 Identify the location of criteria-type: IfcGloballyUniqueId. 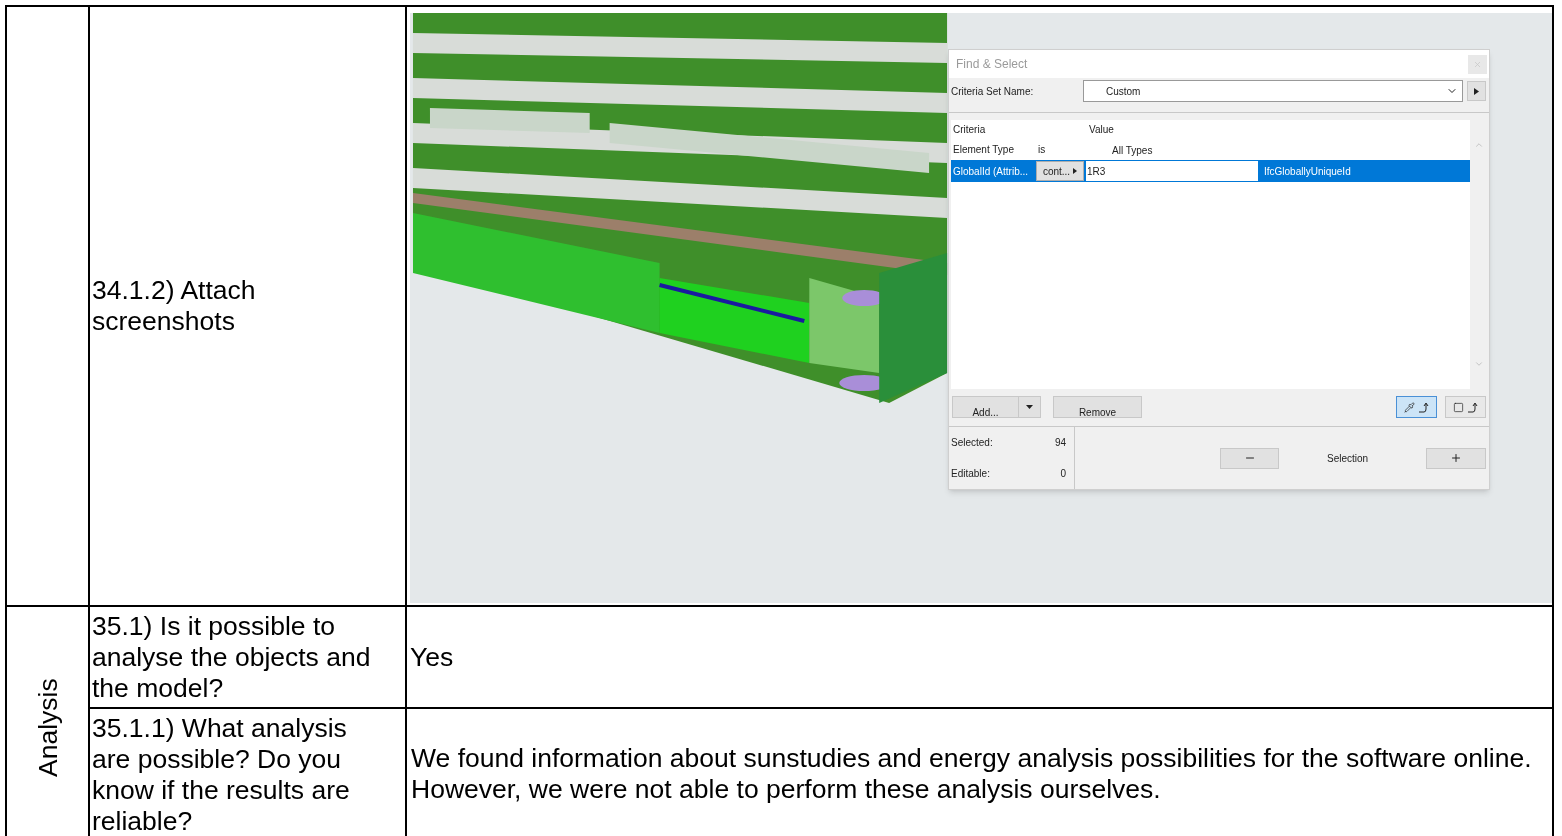
(1307, 171).